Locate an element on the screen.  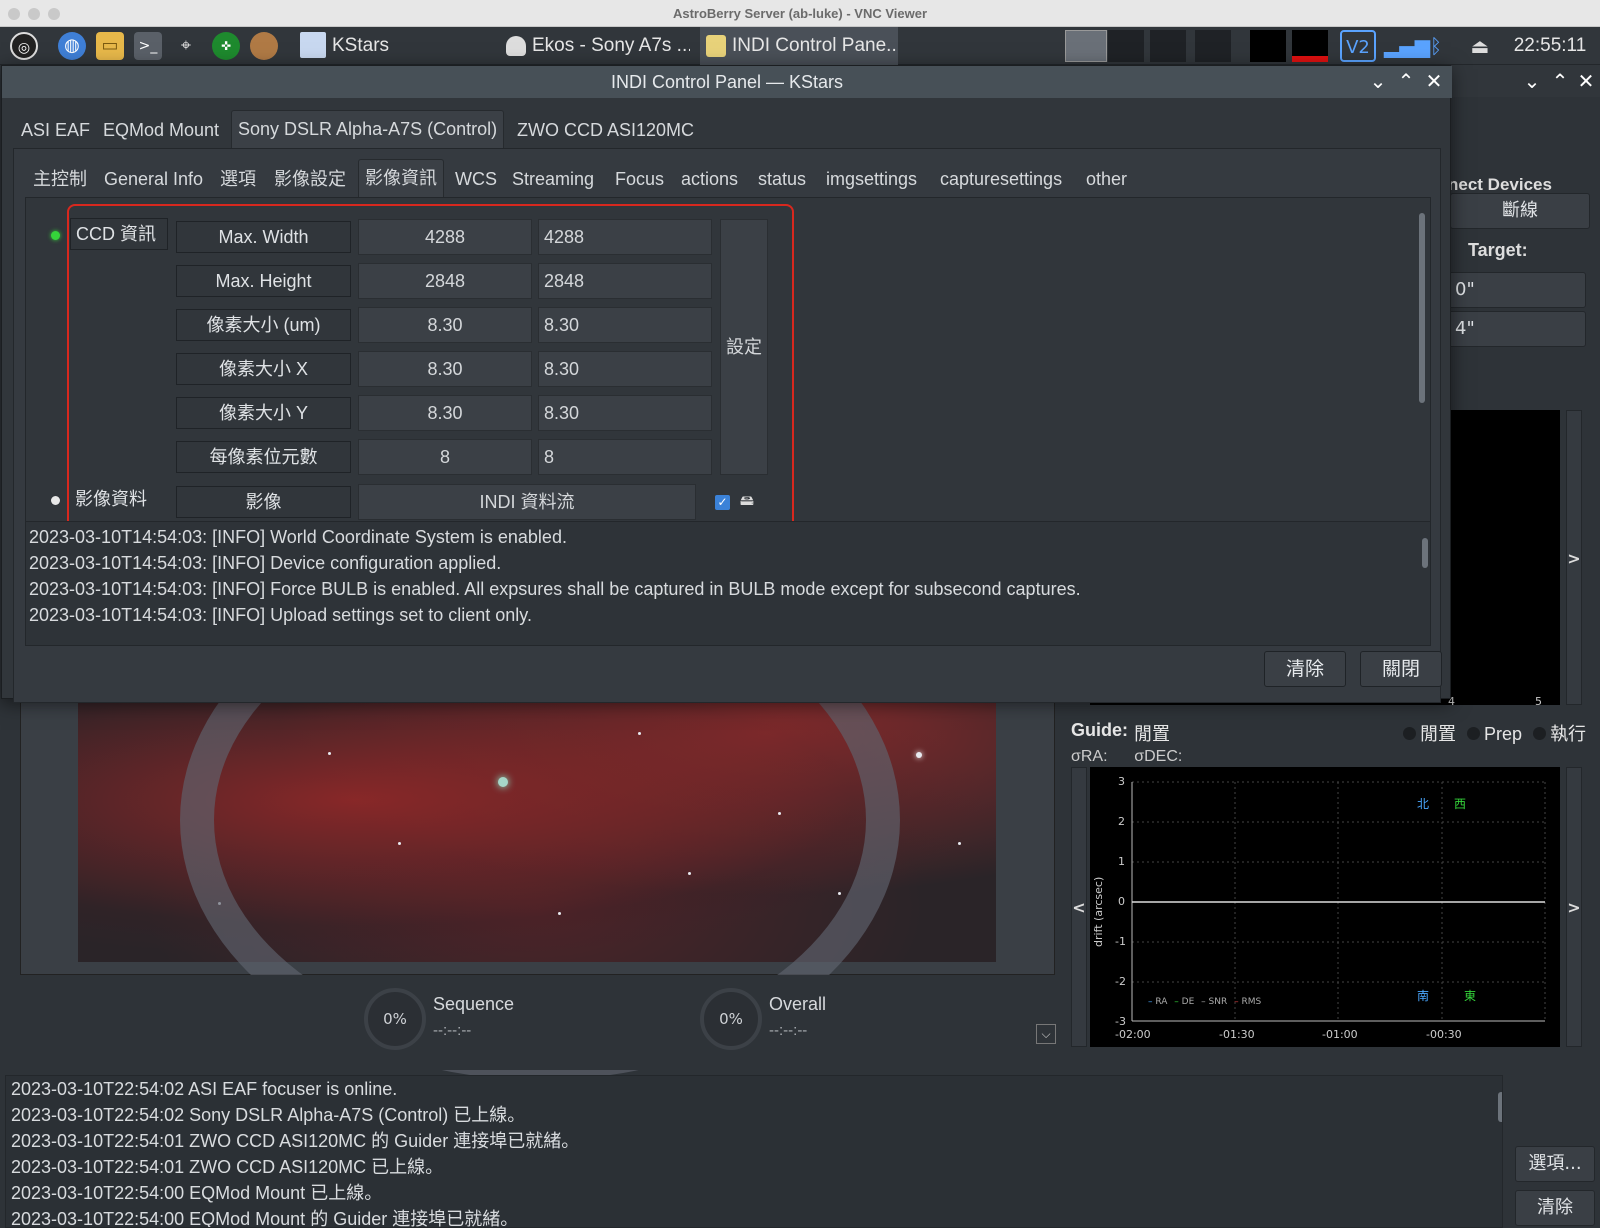
tab-imgsettings: imgsettings is located at coordinates (871, 179).